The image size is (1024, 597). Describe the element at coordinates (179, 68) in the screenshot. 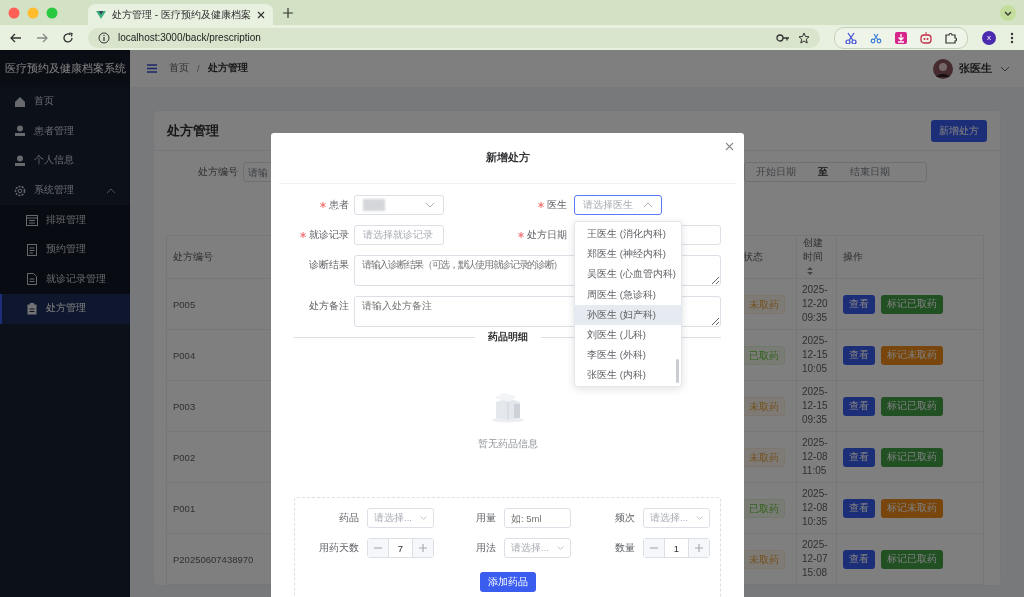

I see `breadcrumb-item: 首页` at that location.